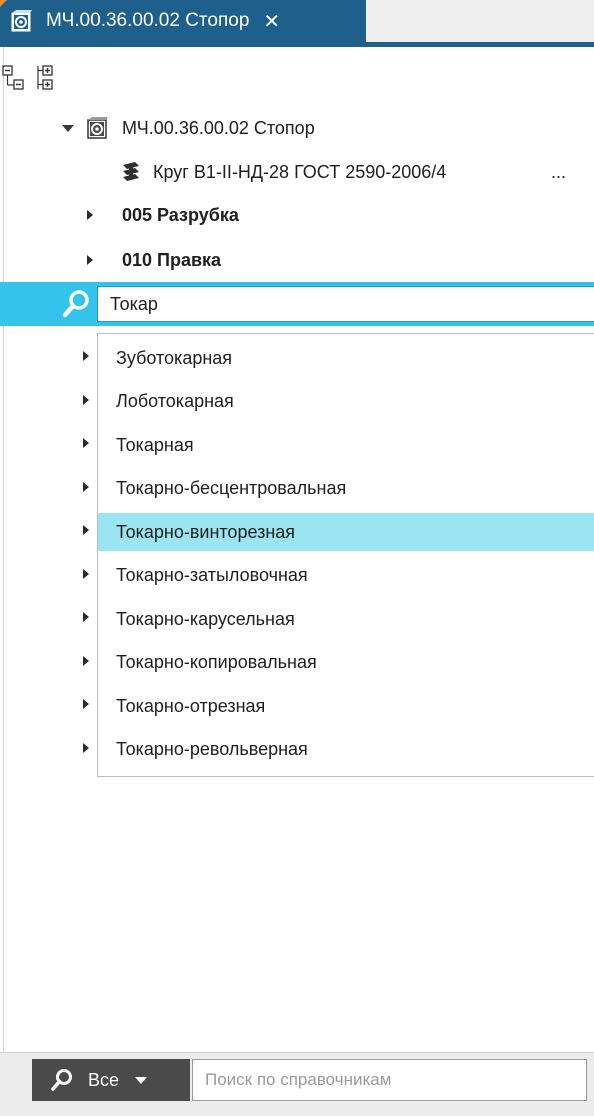 This screenshot has height=1116, width=594. I want to click on tree-toolbar, so click(297, 78).